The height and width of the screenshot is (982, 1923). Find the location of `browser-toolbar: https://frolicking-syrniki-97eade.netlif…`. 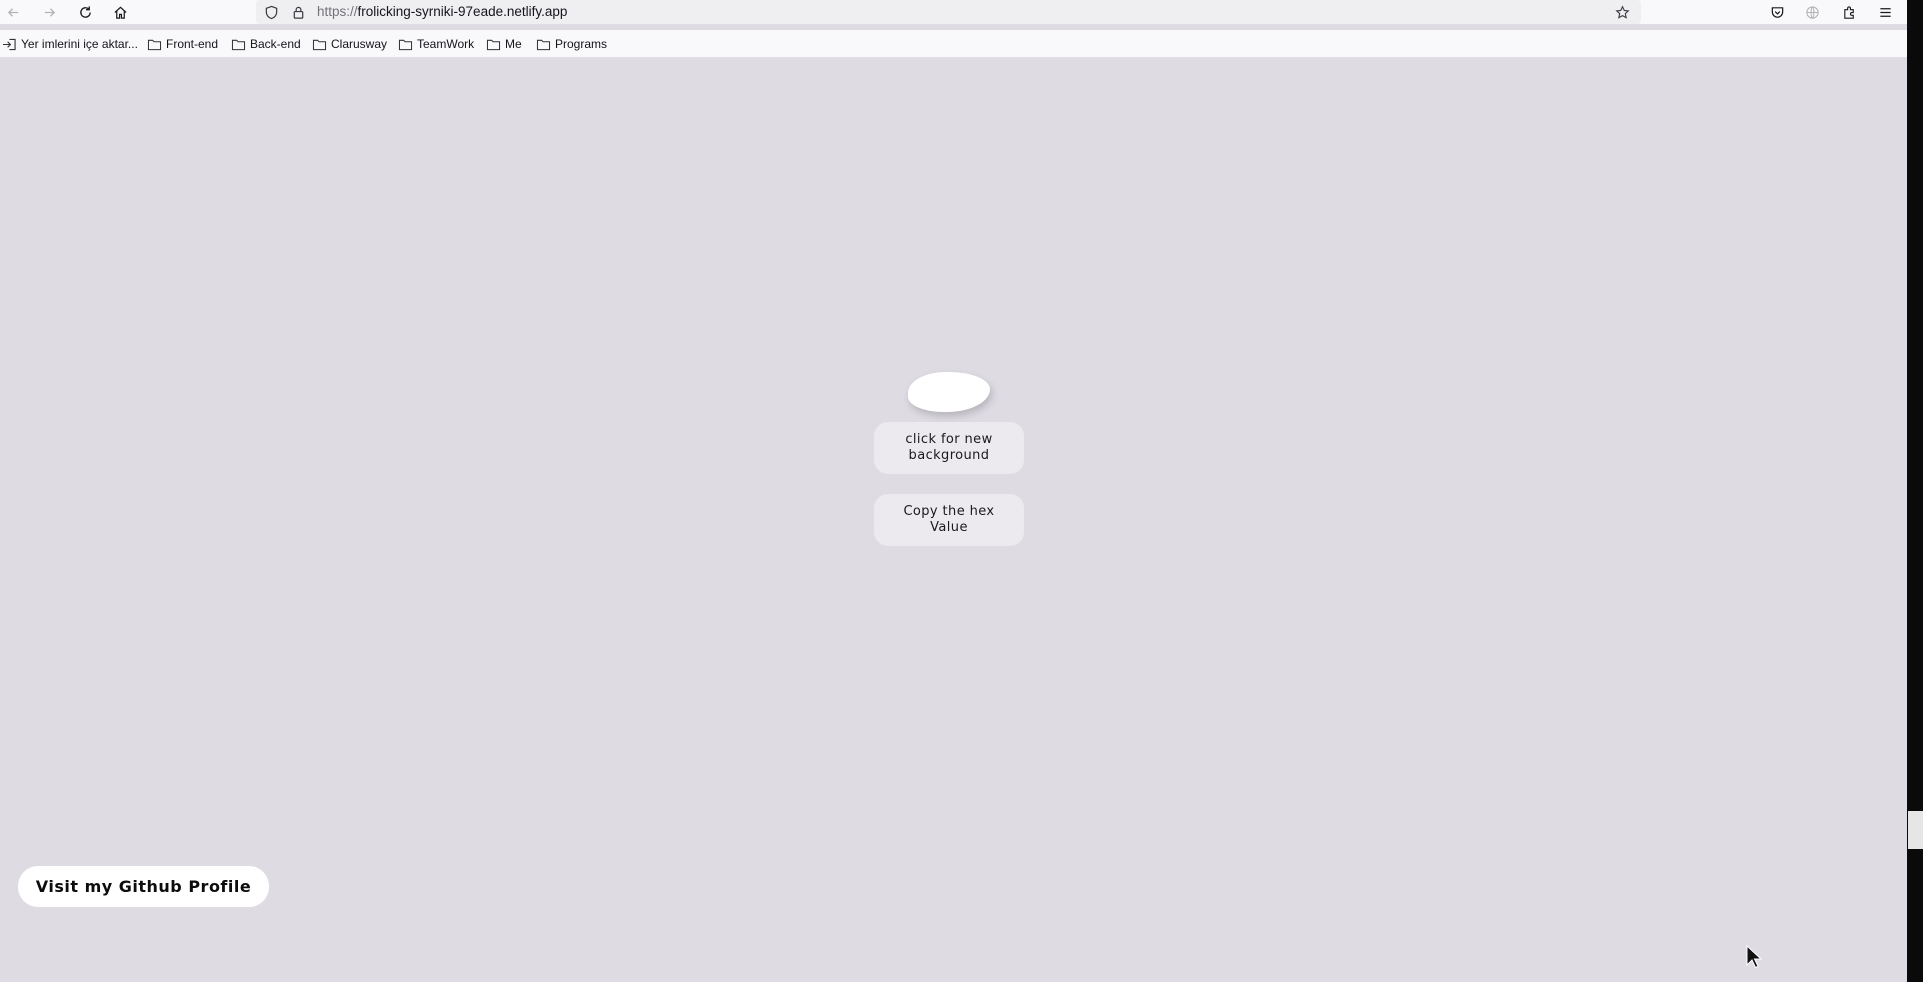

browser-toolbar: https://frolicking-syrniki-97eade.netlif… is located at coordinates (953, 12).